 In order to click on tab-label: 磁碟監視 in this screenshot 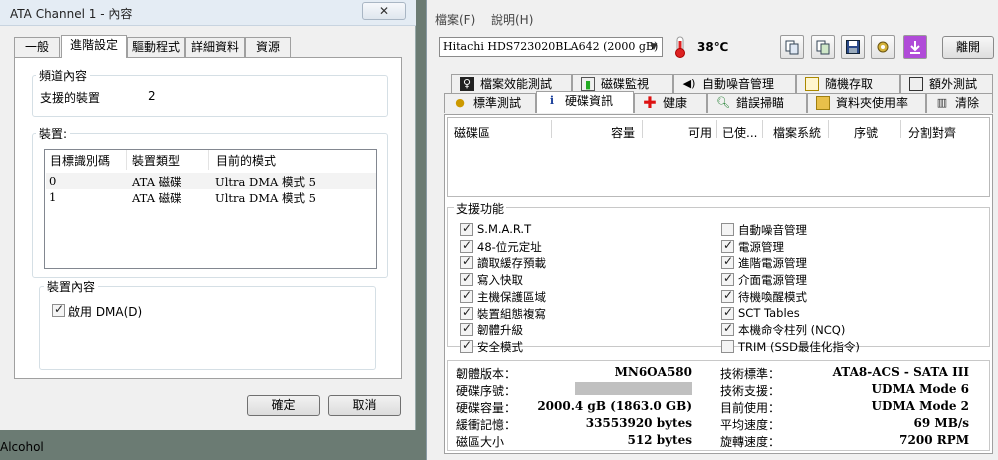, I will do `click(625, 84)`.